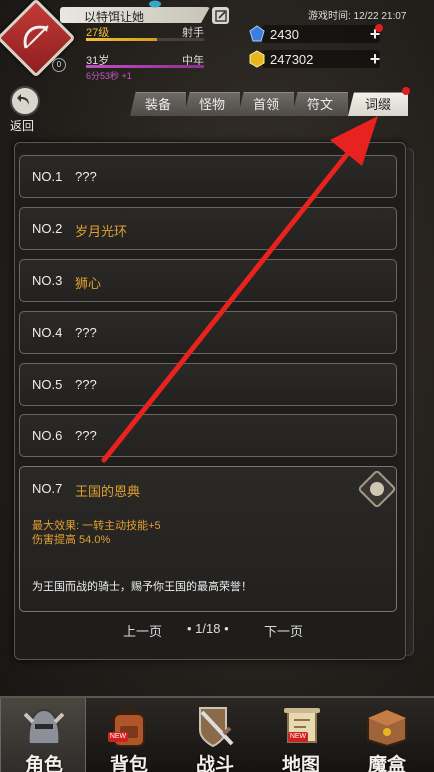 This screenshot has height=772, width=434. Describe the element at coordinates (284, 34) in the screenshot. I see `gem-value: 2430` at that location.